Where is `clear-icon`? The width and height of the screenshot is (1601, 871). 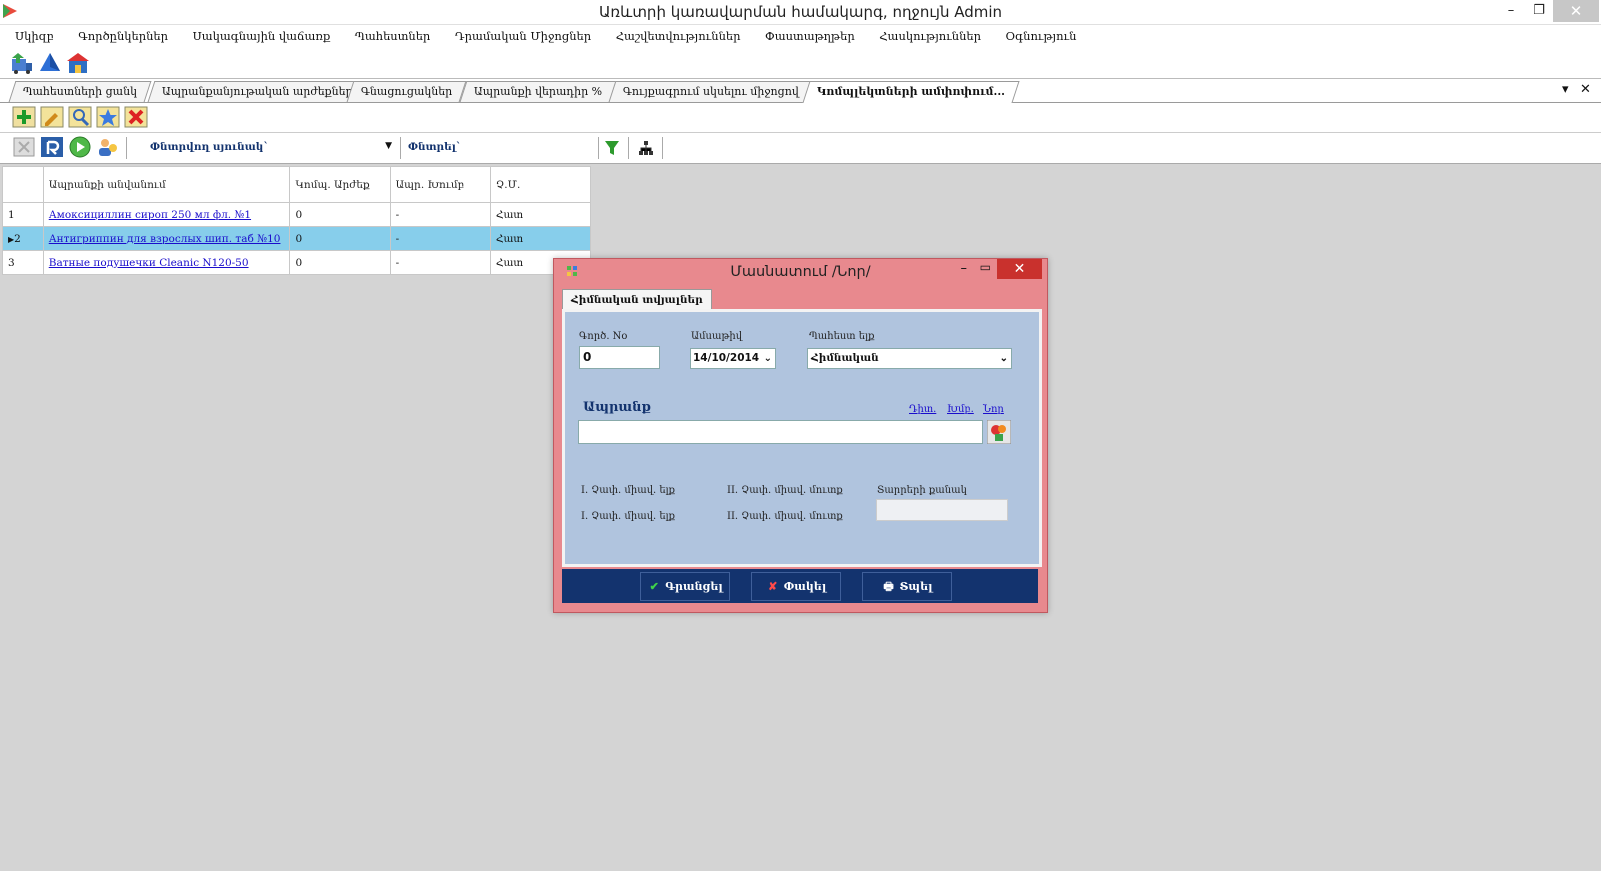
clear-icon is located at coordinates (24, 147).